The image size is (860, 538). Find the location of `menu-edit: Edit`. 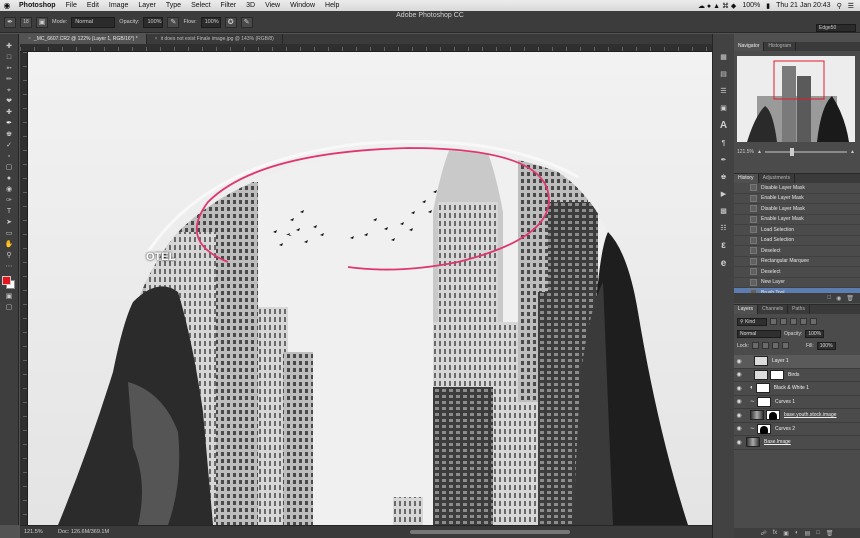

menu-edit: Edit is located at coordinates (93, 5).